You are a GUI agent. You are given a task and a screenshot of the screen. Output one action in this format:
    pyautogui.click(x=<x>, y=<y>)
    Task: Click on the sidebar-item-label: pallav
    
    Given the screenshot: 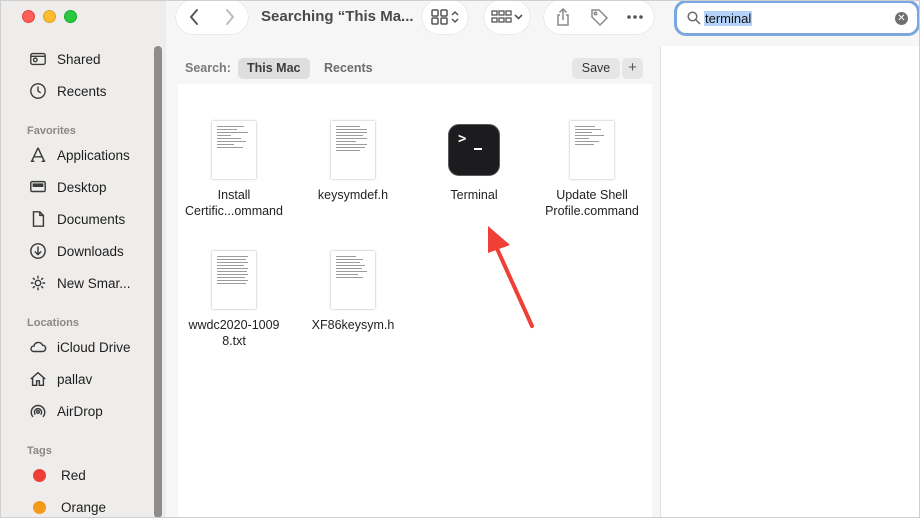 What is the action you would take?
    pyautogui.click(x=75, y=379)
    